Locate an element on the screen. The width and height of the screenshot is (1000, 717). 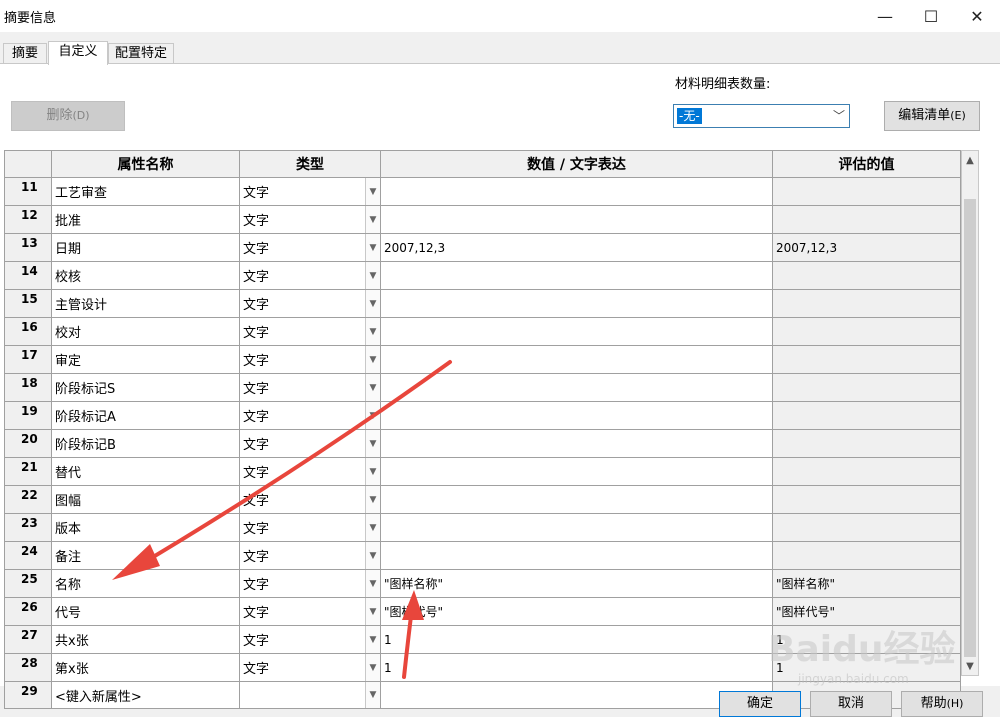
scroll-up-icon: ▲ is located at coordinates (970, 160).